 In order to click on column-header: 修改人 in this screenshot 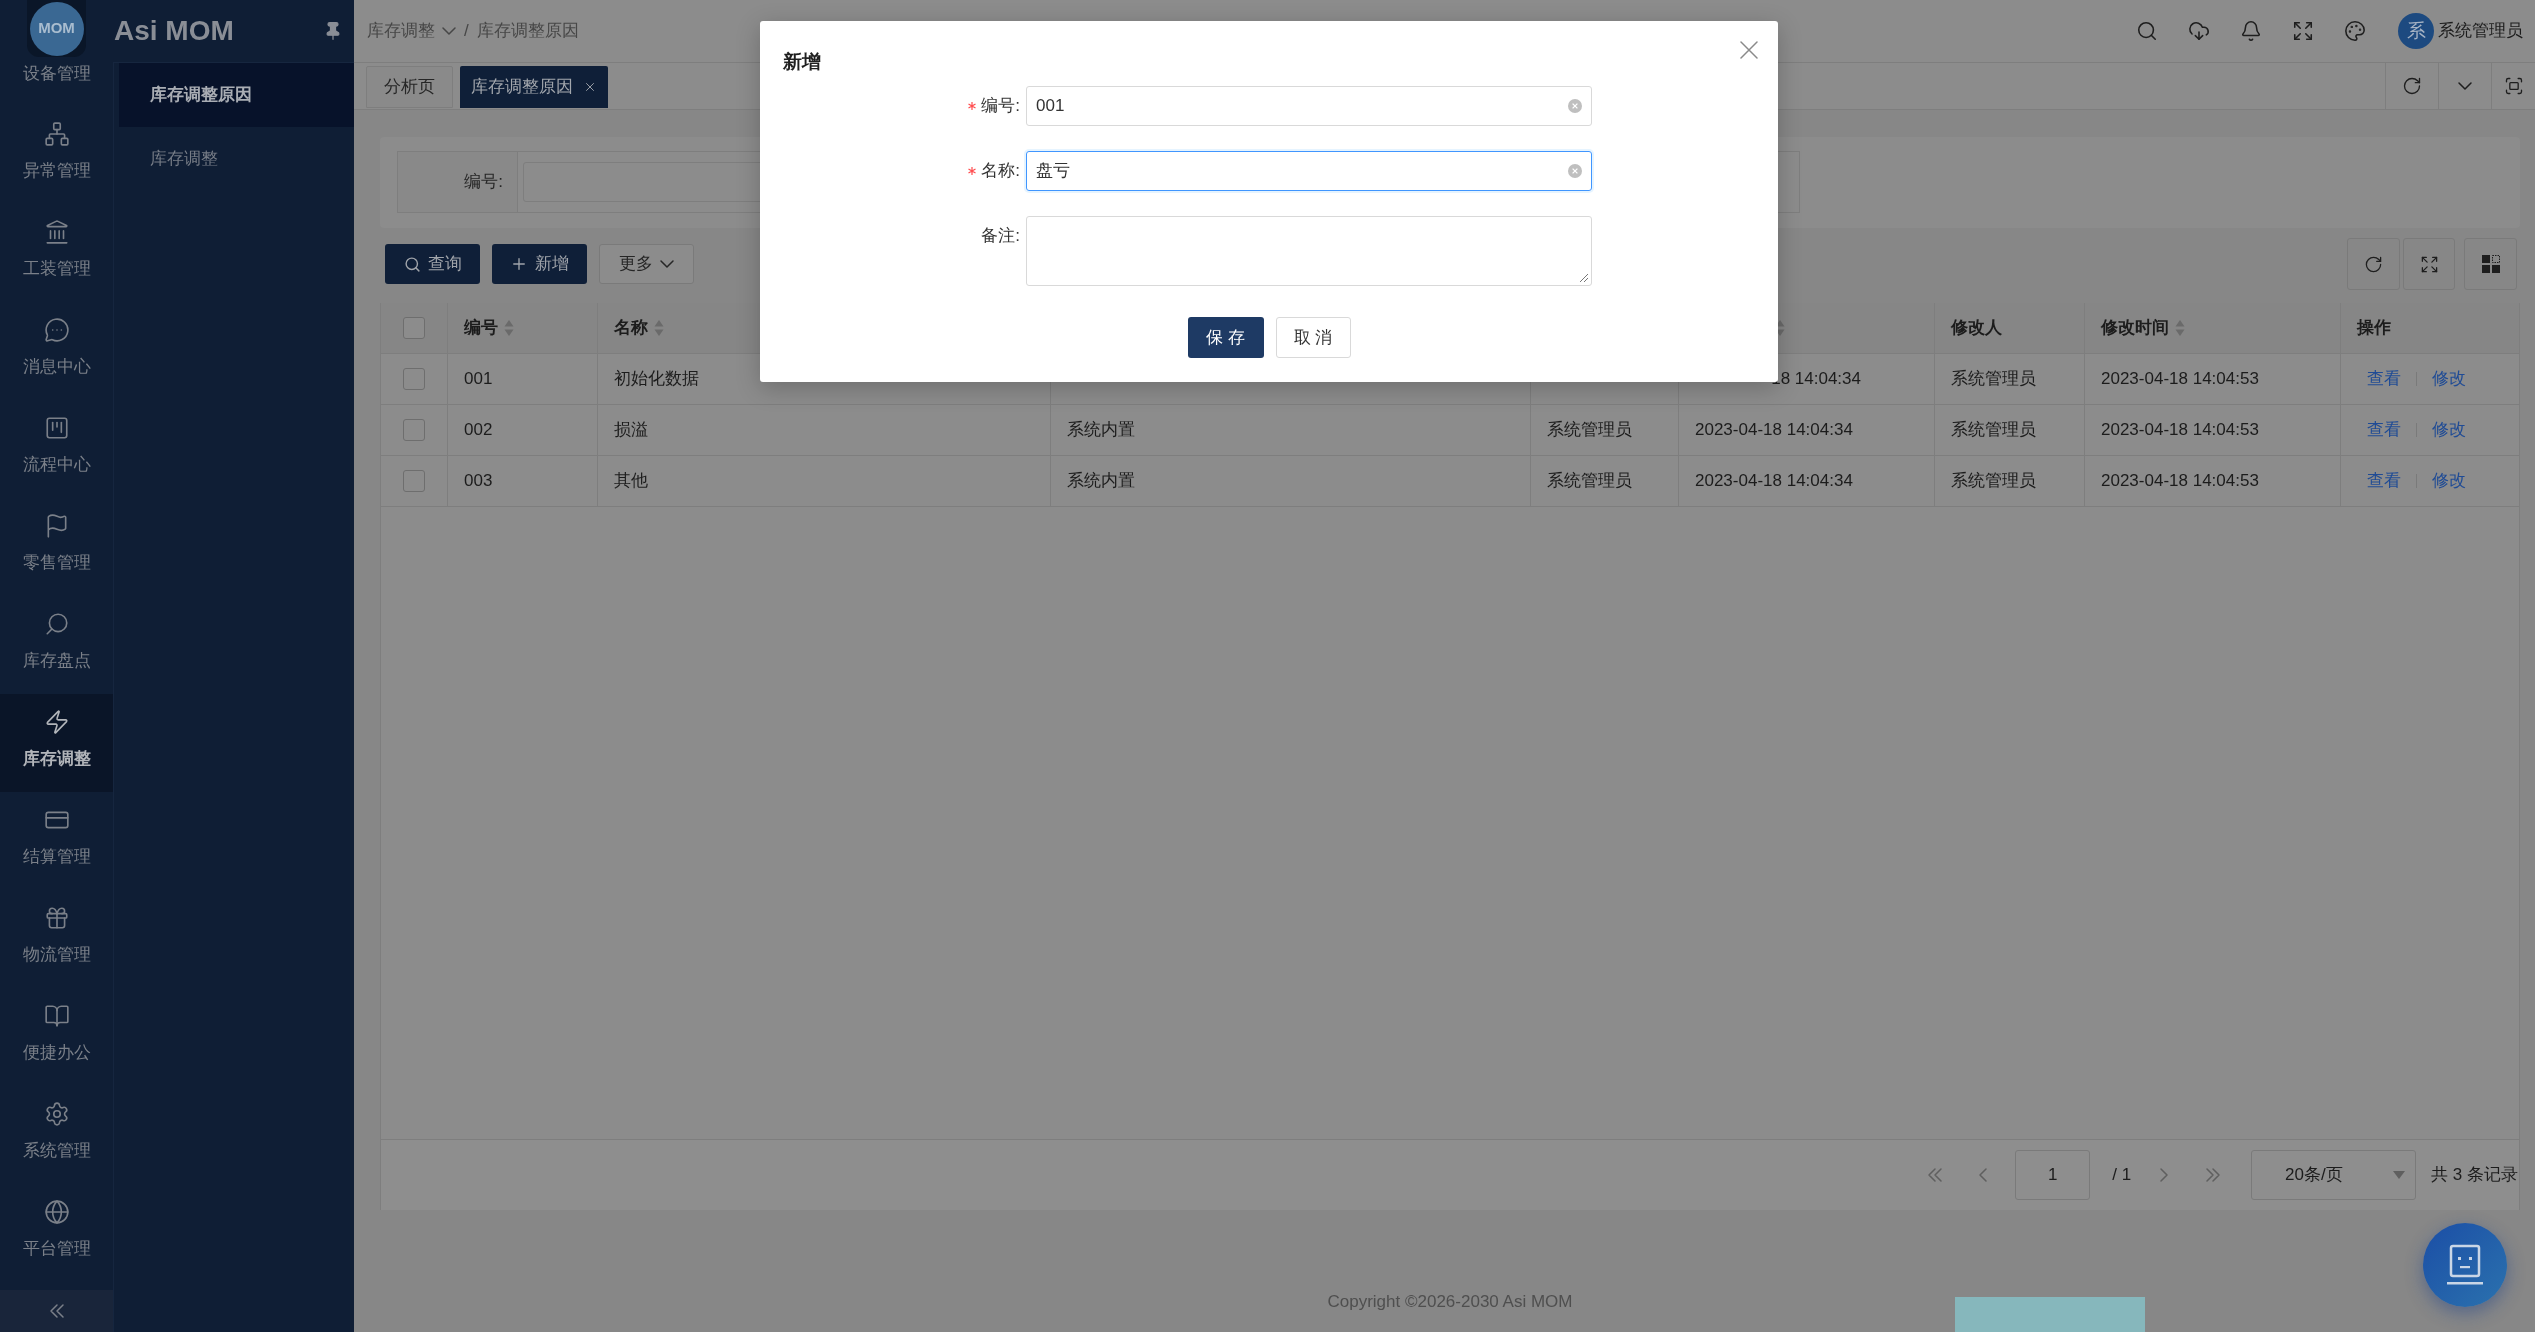, I will do `click(1976, 328)`.